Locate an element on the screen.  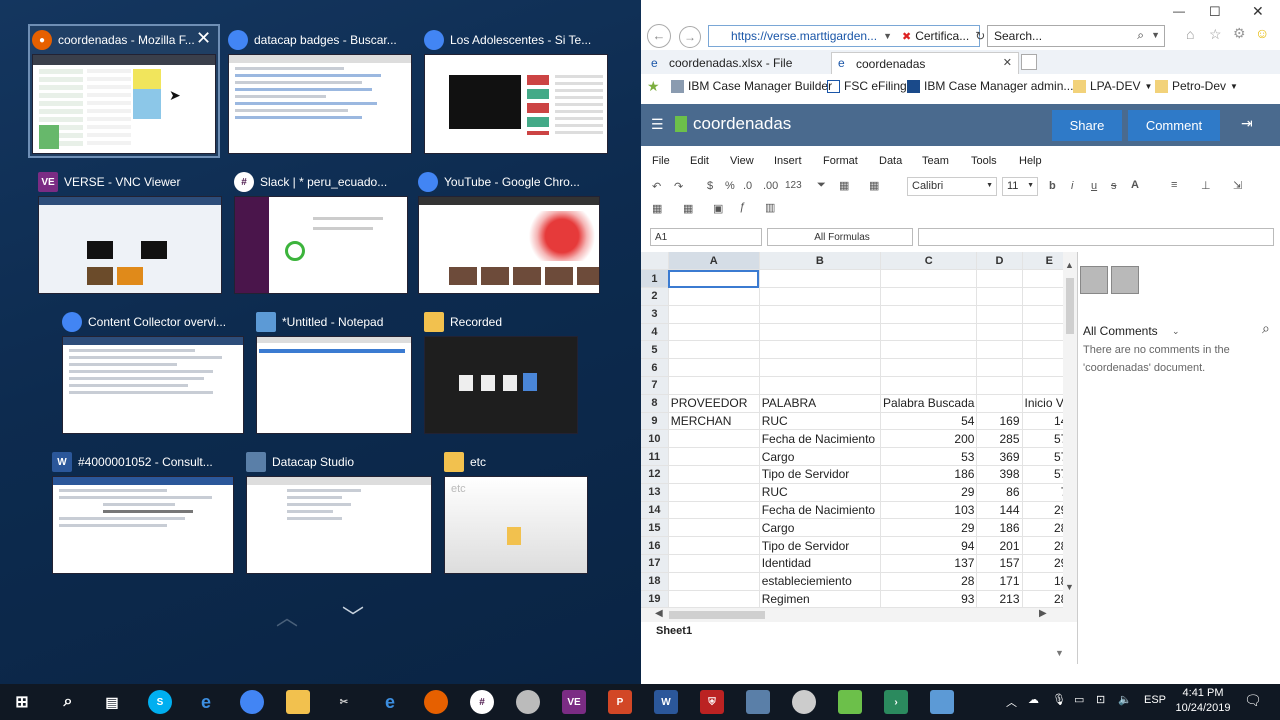
power-icon: ▭ is located at coordinates (1079, 699).